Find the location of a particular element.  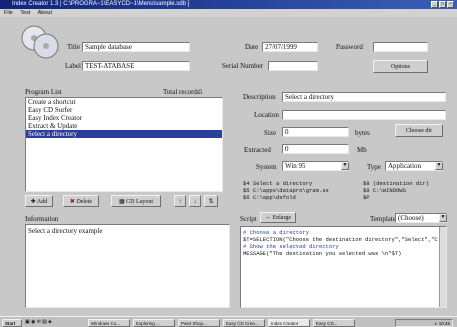

delete-button: ✖ Delete is located at coordinates (81, 201).